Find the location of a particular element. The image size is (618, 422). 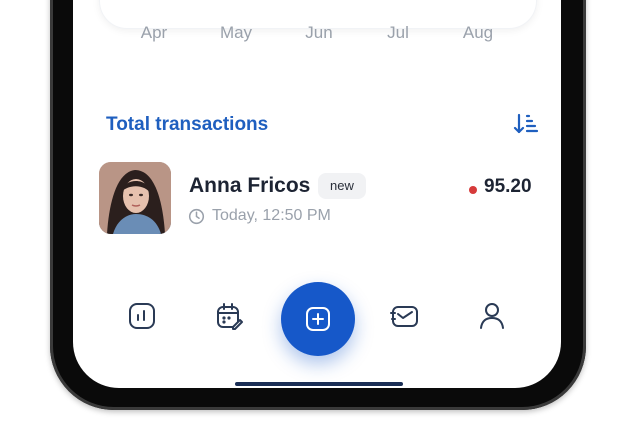

x-axis-label: May is located at coordinates (236, 32).